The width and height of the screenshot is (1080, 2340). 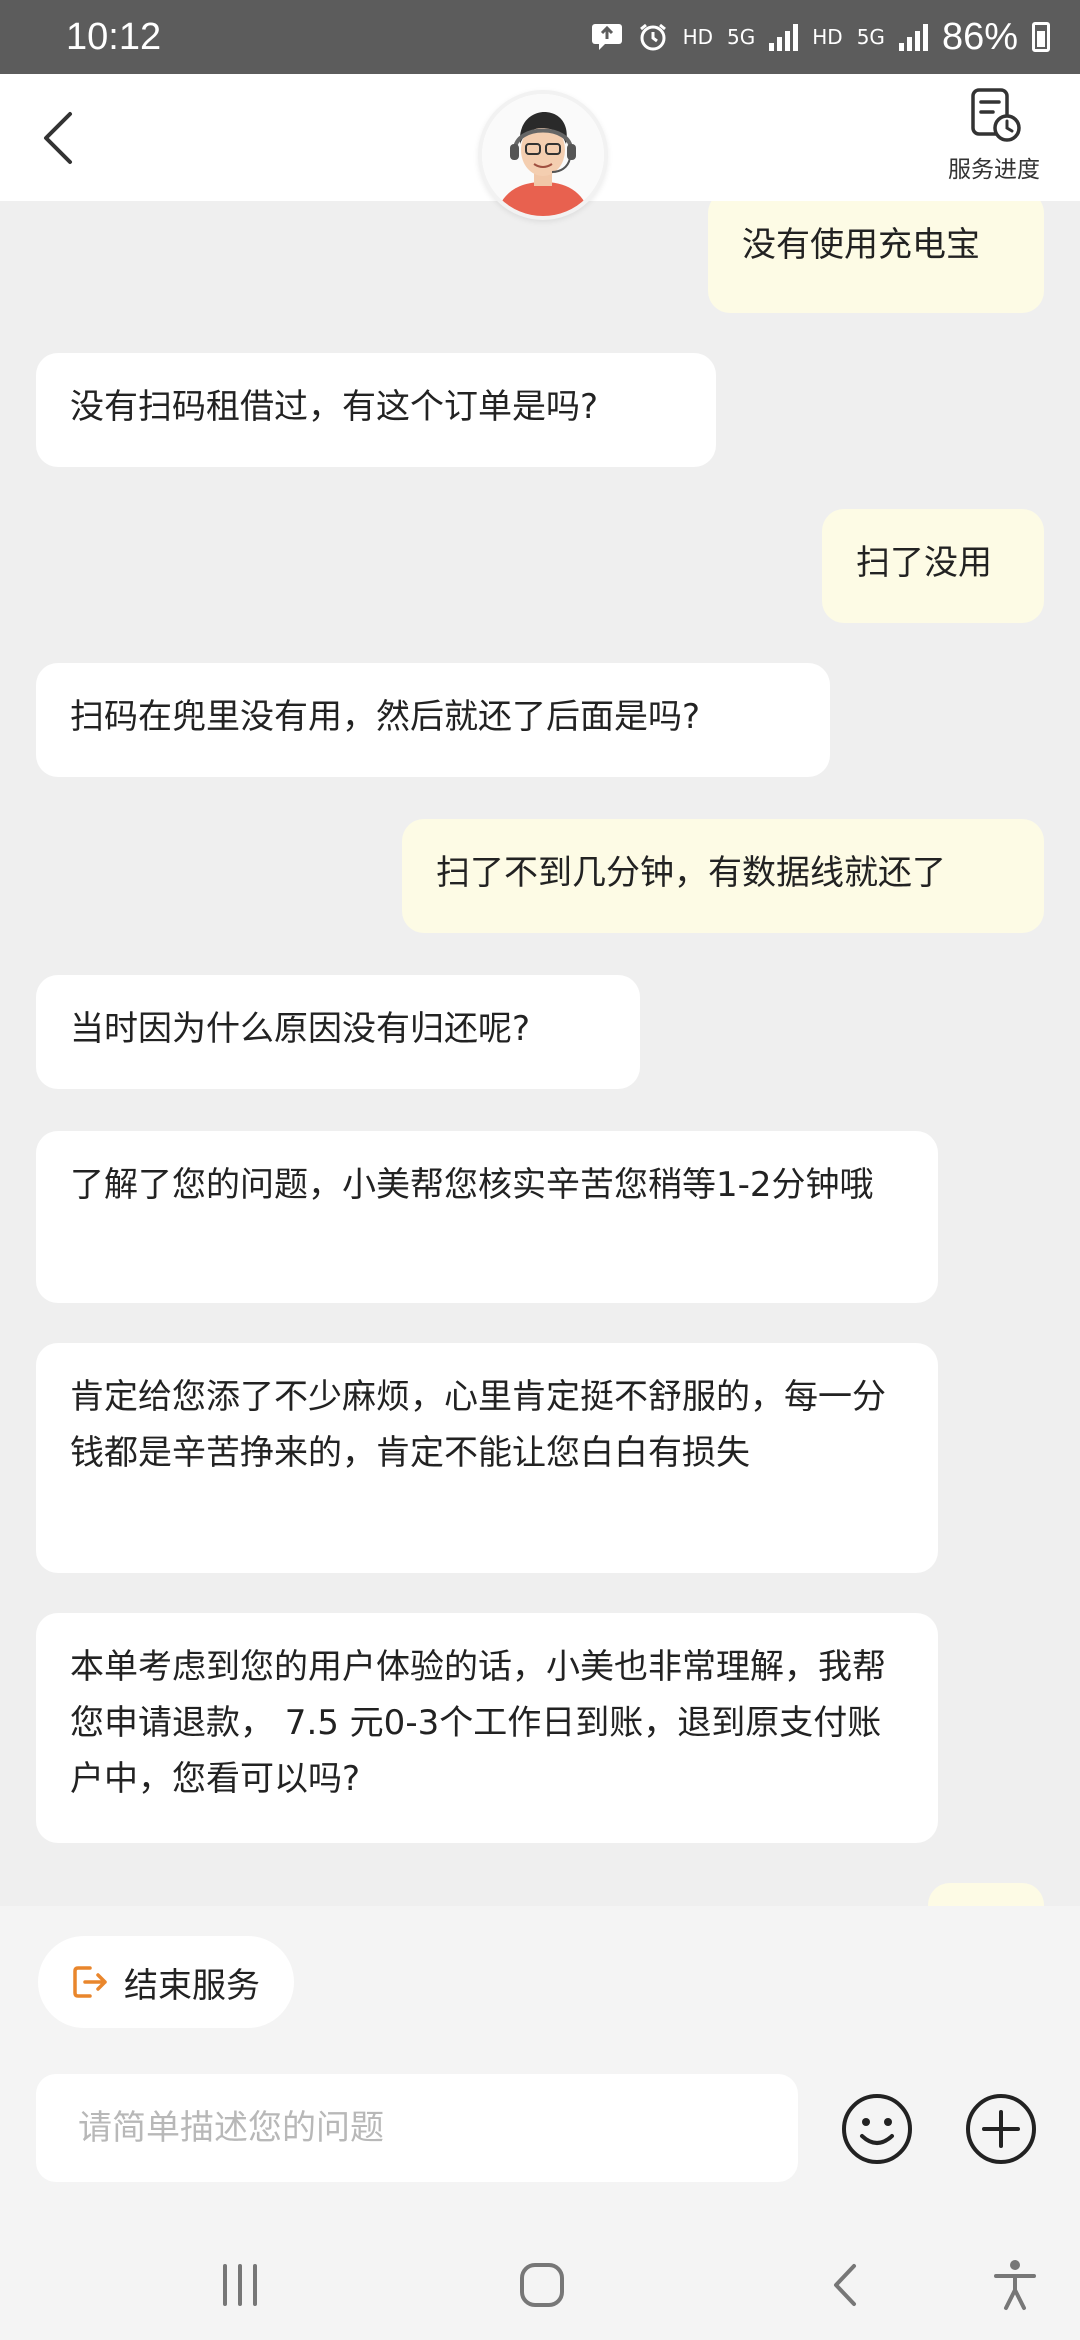 I want to click on service-progress-label: 服务进度, so click(x=994, y=170).